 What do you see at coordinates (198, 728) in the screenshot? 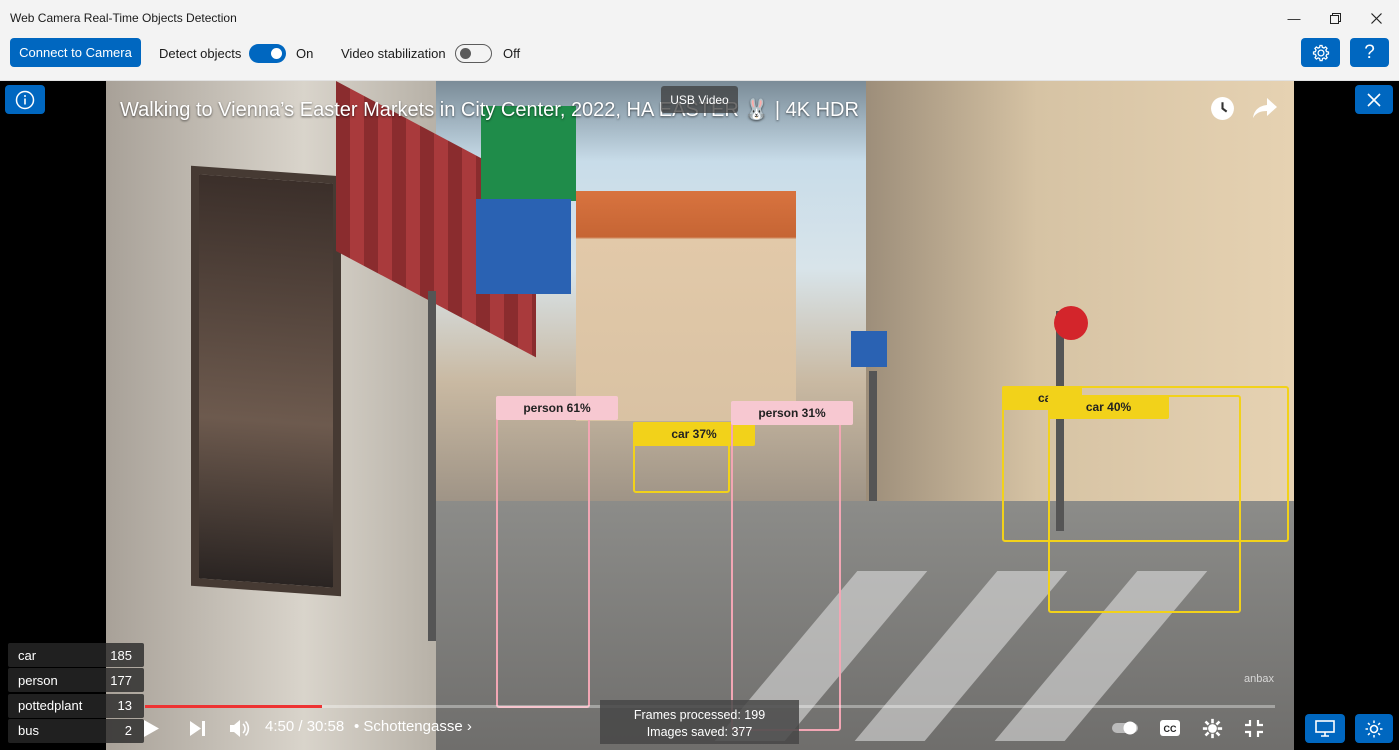
I see `next-icon` at bounding box center [198, 728].